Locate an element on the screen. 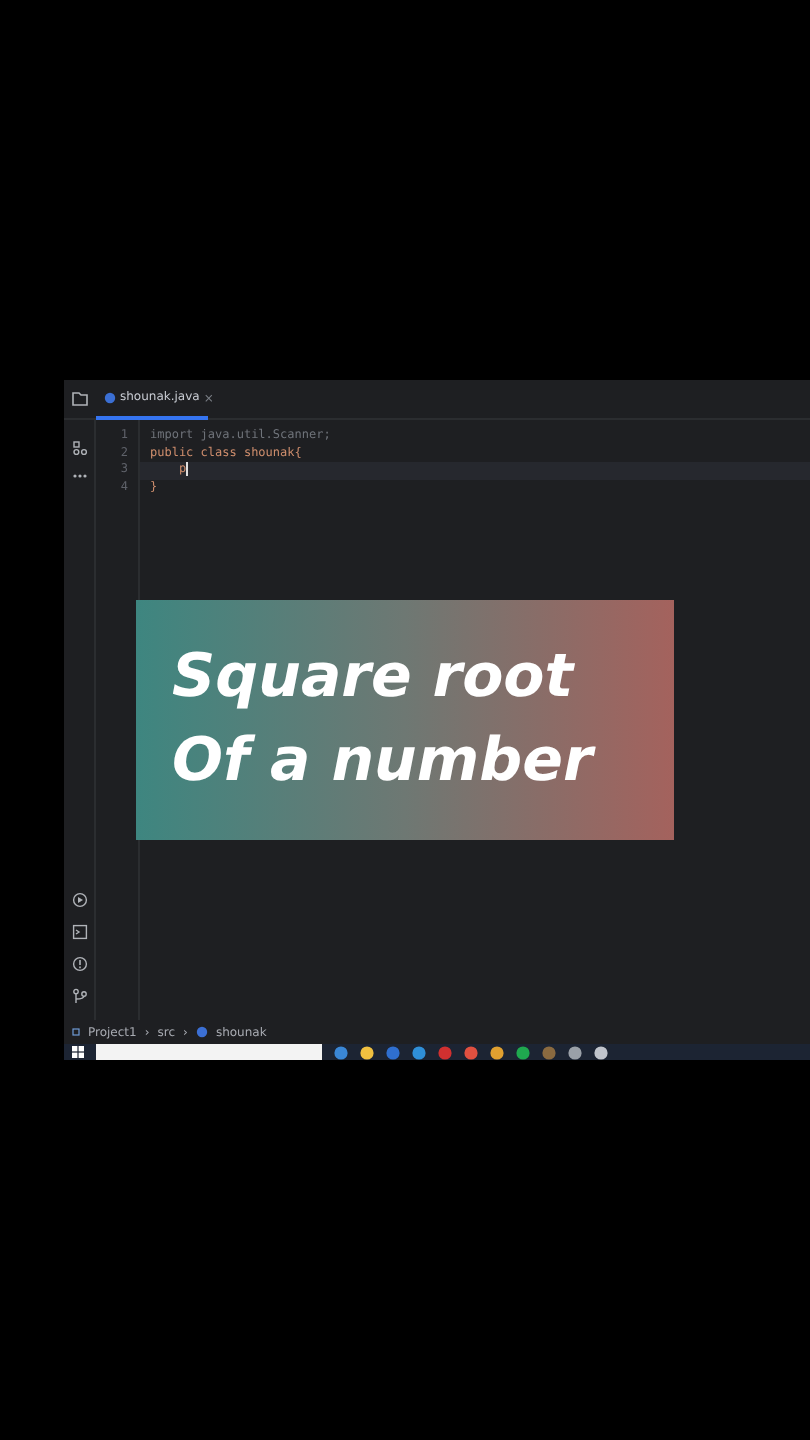 Image resolution: width=810 pixels, height=1440 pixels. module-icon is located at coordinates (76, 1032).